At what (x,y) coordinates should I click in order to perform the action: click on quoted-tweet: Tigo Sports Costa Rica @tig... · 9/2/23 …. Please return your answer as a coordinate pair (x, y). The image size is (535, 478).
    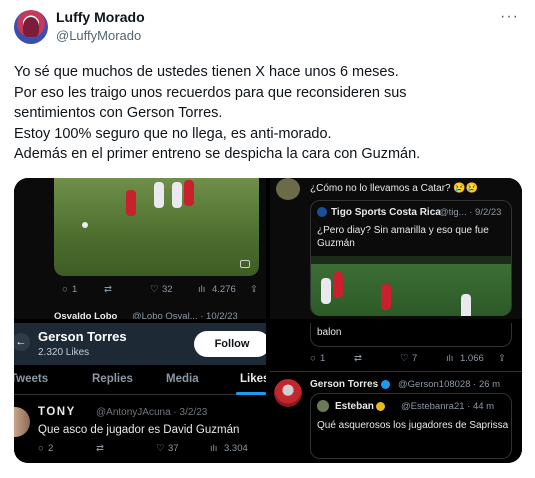
    Looking at the image, I should click on (411, 258).